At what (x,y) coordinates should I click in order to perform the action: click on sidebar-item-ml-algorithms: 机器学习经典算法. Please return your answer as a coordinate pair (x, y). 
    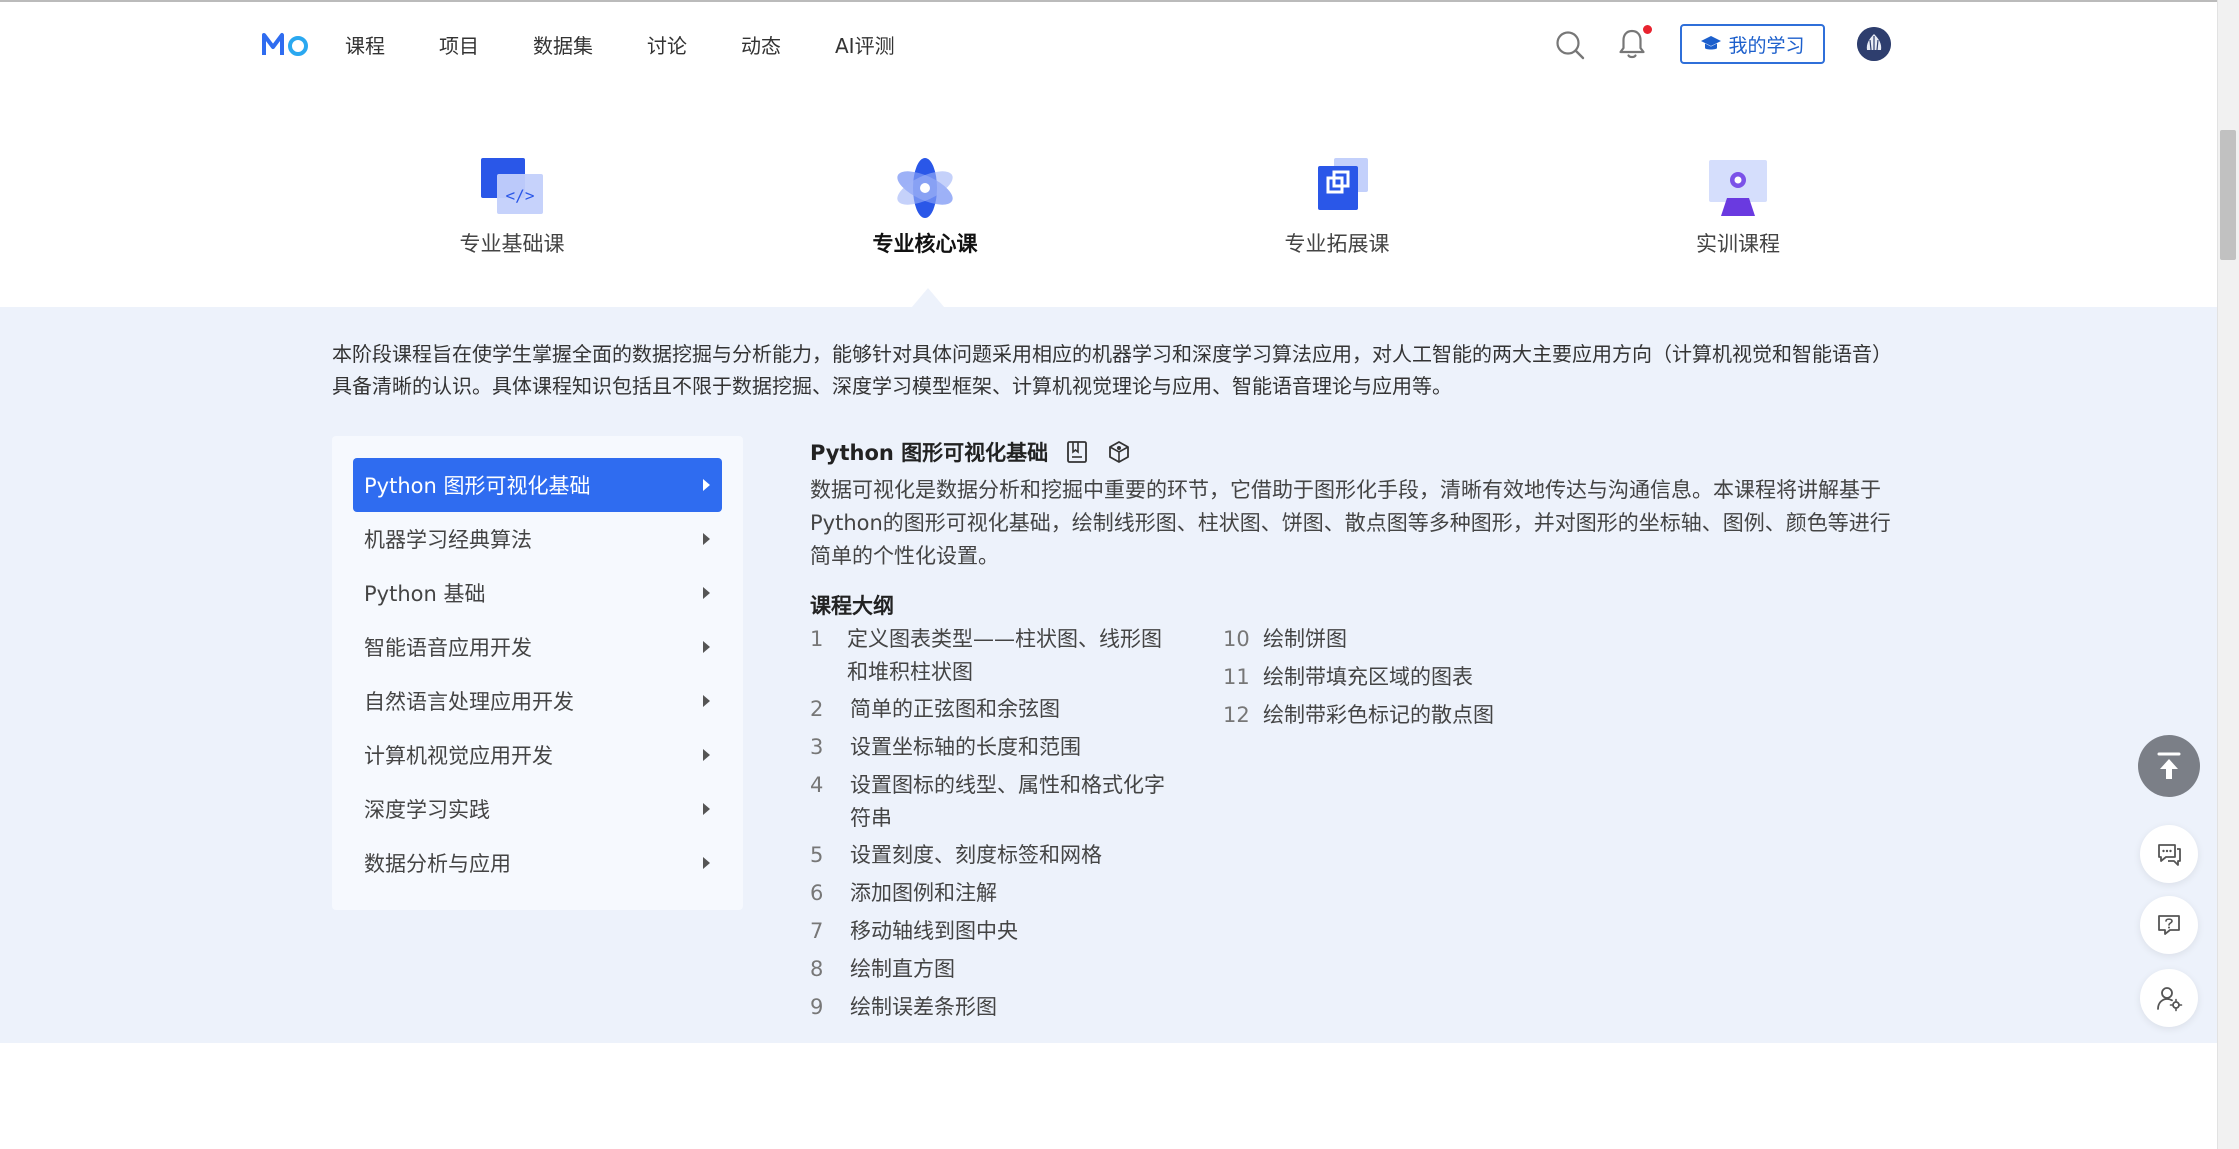
    Looking at the image, I should click on (537, 539).